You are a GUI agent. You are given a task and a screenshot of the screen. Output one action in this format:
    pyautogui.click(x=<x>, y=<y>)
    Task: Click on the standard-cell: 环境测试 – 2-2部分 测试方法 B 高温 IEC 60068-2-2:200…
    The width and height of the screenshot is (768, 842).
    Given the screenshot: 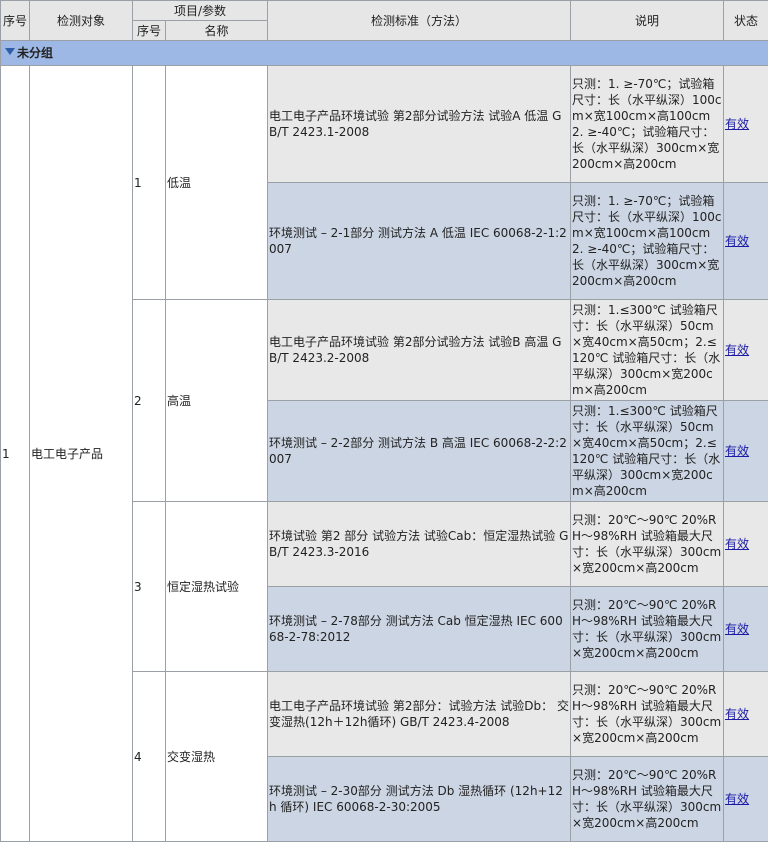 What is the action you would take?
    pyautogui.click(x=419, y=451)
    